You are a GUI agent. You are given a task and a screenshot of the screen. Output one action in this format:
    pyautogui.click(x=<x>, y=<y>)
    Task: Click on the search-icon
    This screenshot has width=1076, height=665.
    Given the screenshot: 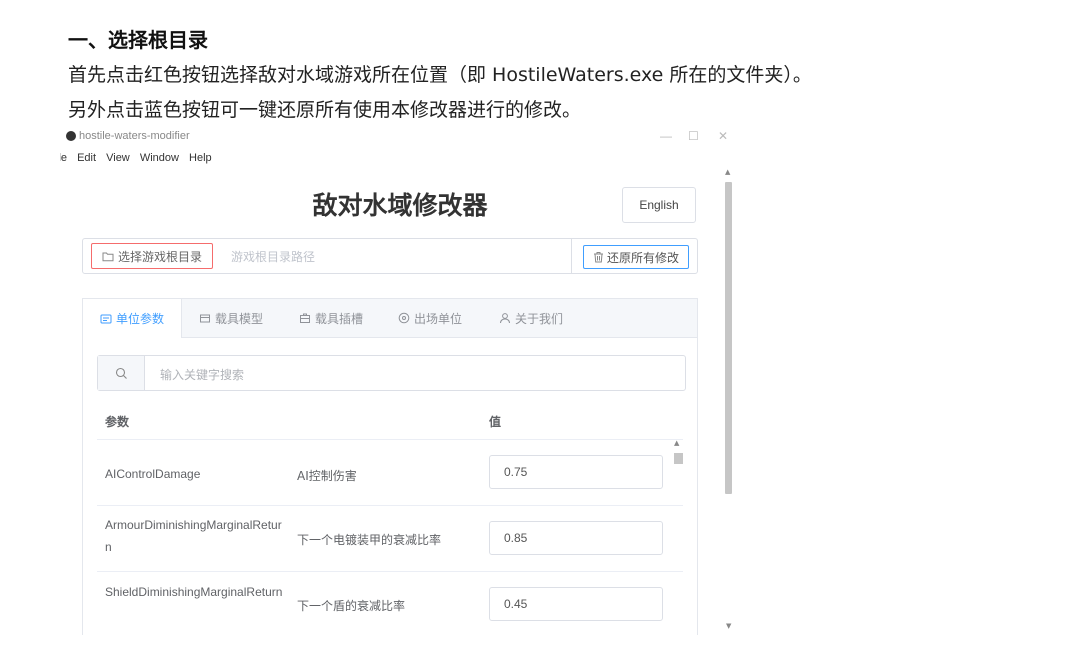 What is the action you would take?
    pyautogui.click(x=121, y=373)
    